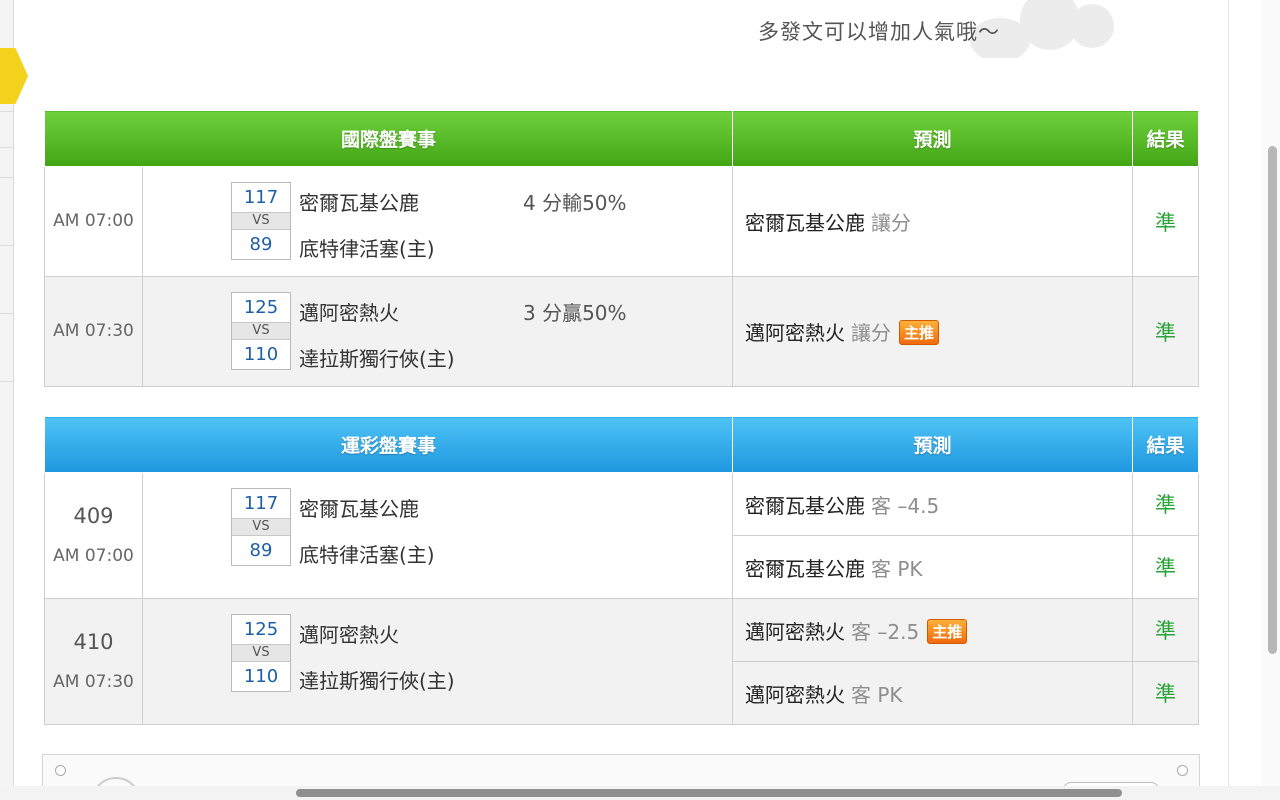  What do you see at coordinates (388, 444) in the screenshot?
I see `header-event: 運彩盤賽事` at bounding box center [388, 444].